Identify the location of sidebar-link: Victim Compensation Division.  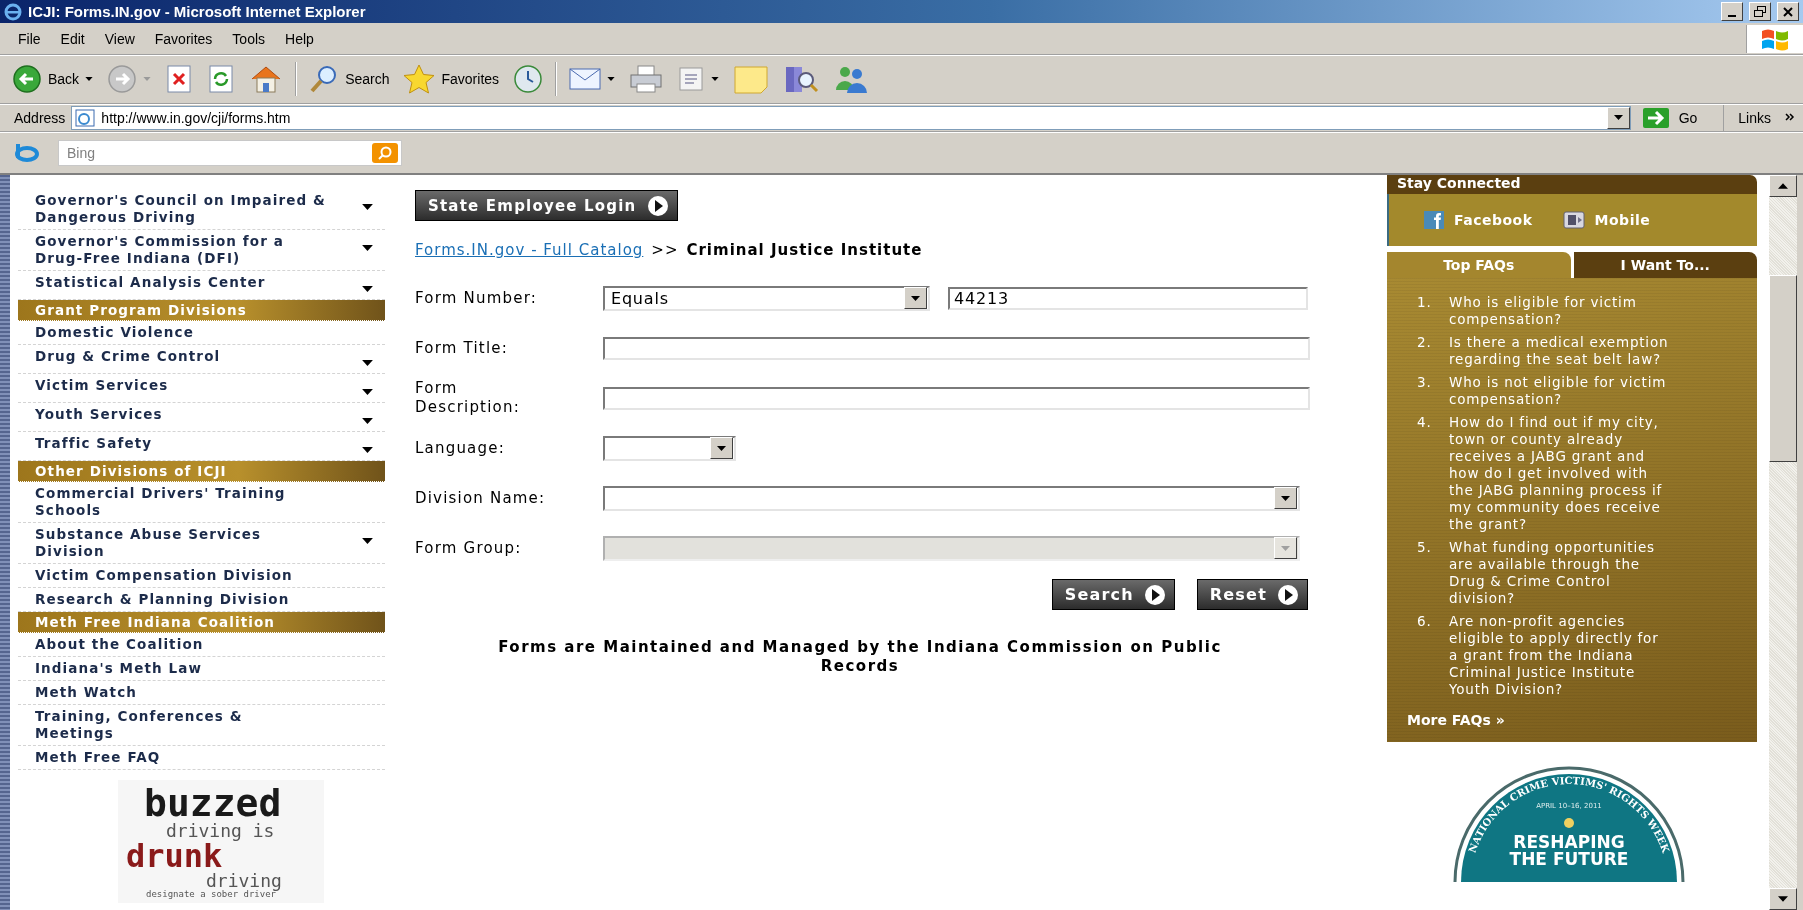
(201, 576).